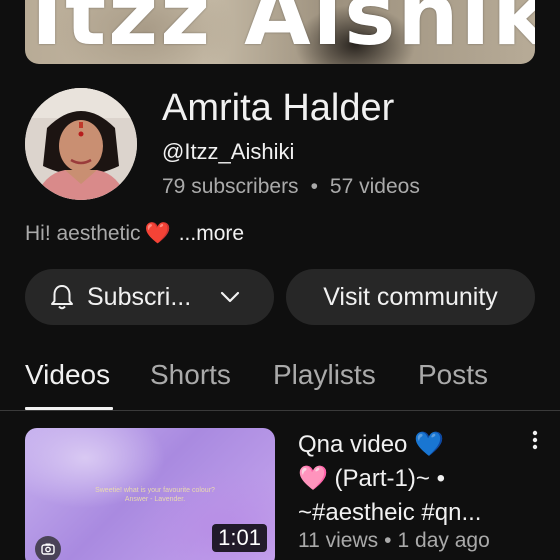  Describe the element at coordinates (230, 186) in the screenshot. I see `subscriber-count: 79 subscribers` at that location.